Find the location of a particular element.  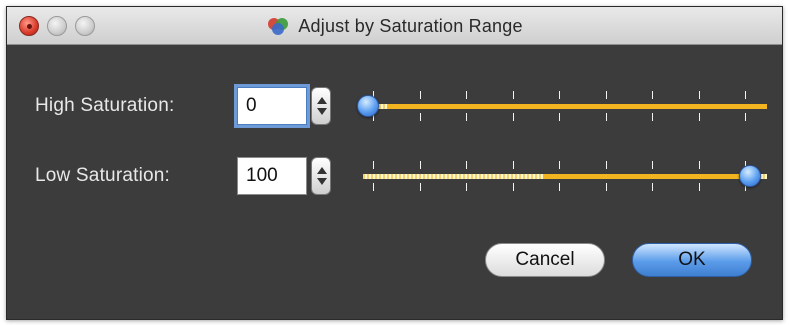

high-saturation-track-fill is located at coordinates (577, 106).